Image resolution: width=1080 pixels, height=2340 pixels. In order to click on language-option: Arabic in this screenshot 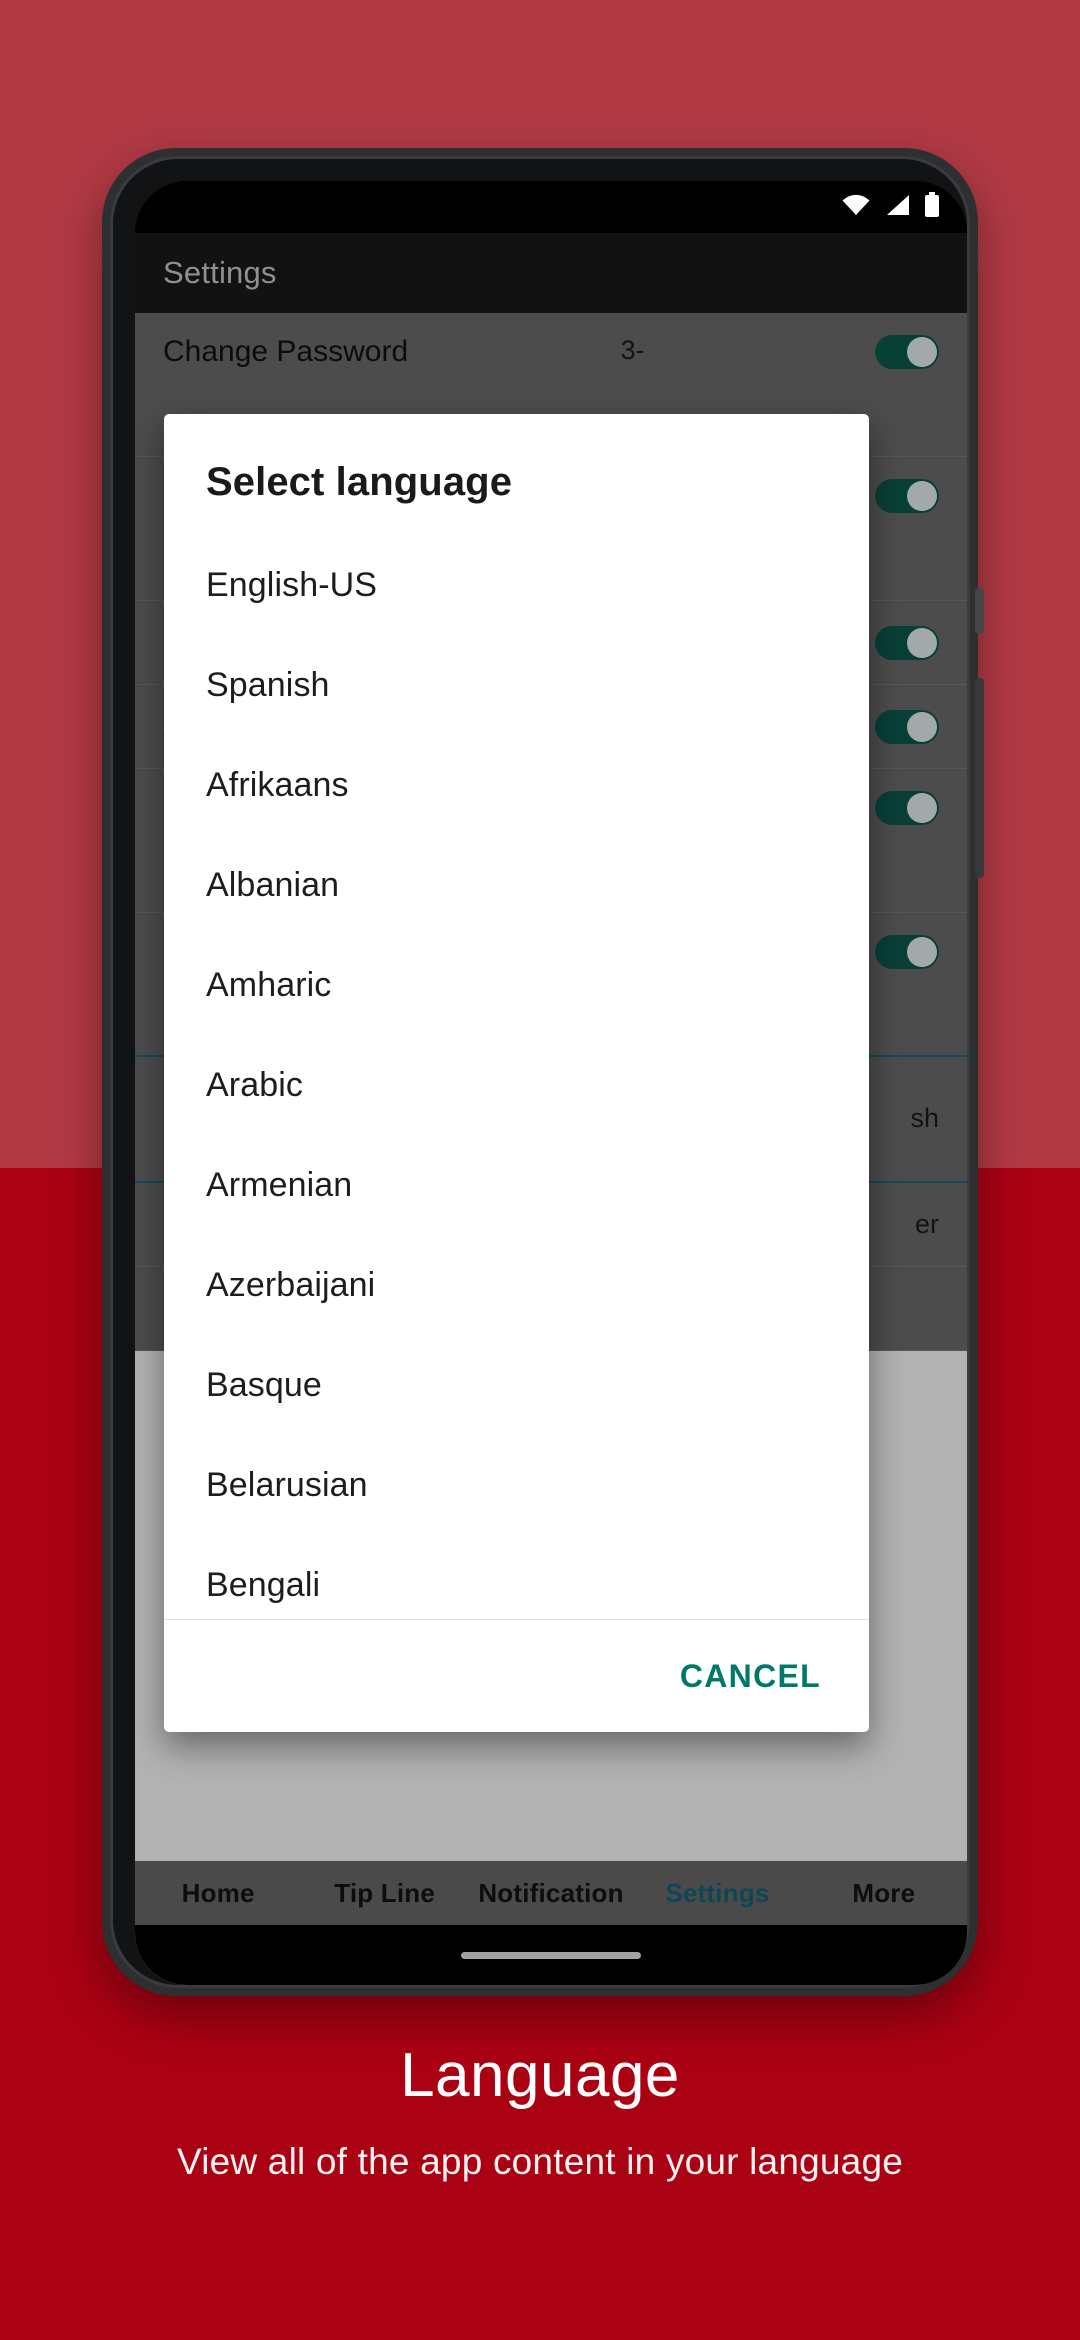, I will do `click(516, 1085)`.